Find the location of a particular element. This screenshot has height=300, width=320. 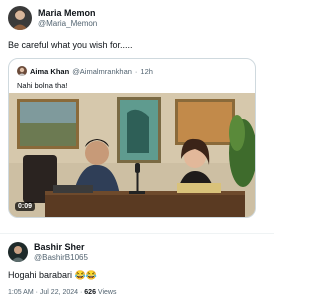

reply-text: Hogahi barabari 😂😂 is located at coordinates (52, 275).